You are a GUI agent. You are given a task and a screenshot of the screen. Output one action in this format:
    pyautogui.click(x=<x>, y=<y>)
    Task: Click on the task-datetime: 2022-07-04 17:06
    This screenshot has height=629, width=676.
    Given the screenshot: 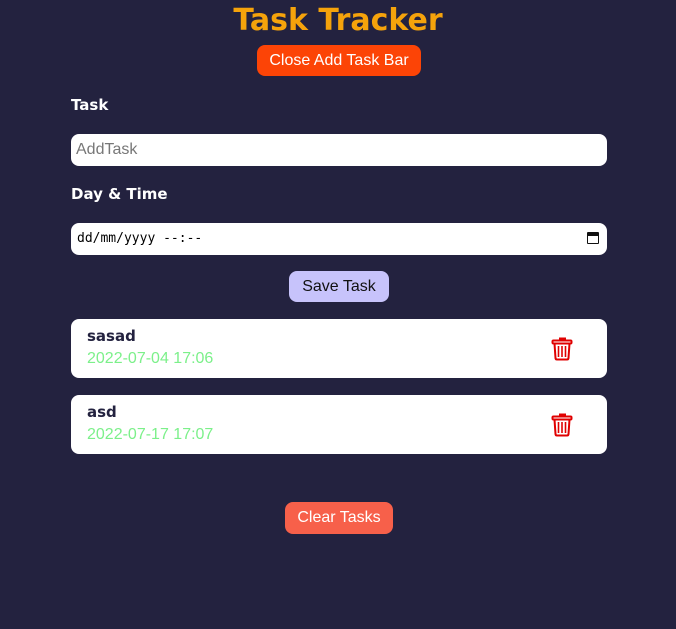 What is the action you would take?
    pyautogui.click(x=150, y=358)
    